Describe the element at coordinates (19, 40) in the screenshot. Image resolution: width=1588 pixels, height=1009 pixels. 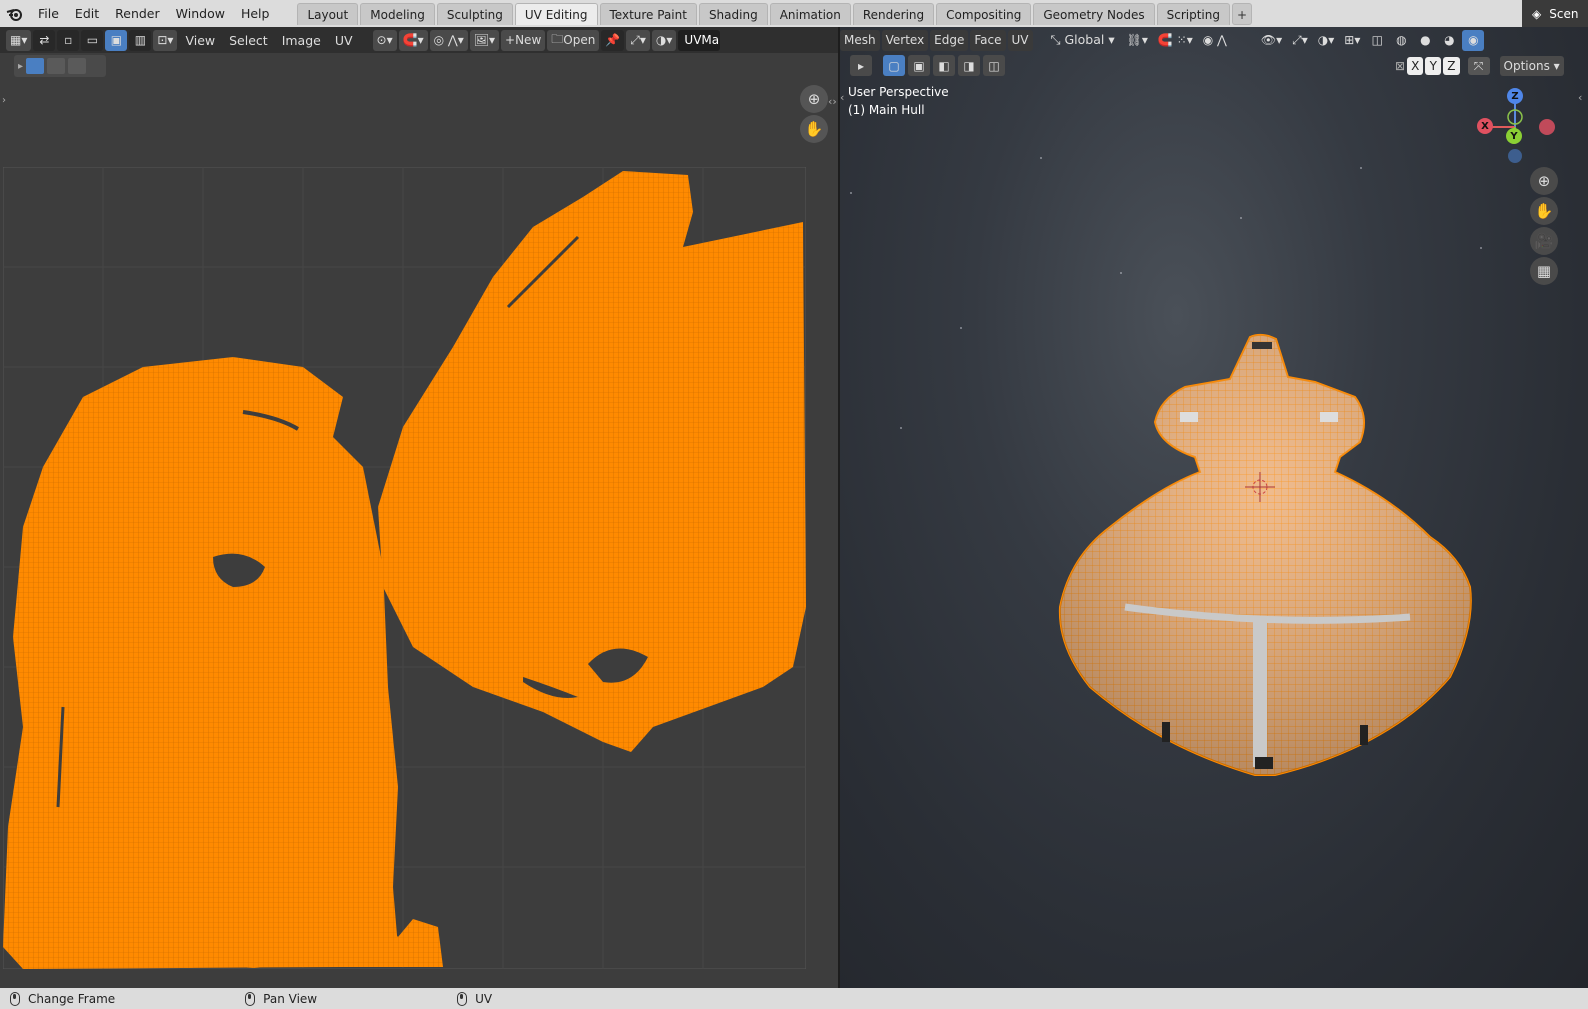
I see `editor-type-icon: ▦▾` at that location.